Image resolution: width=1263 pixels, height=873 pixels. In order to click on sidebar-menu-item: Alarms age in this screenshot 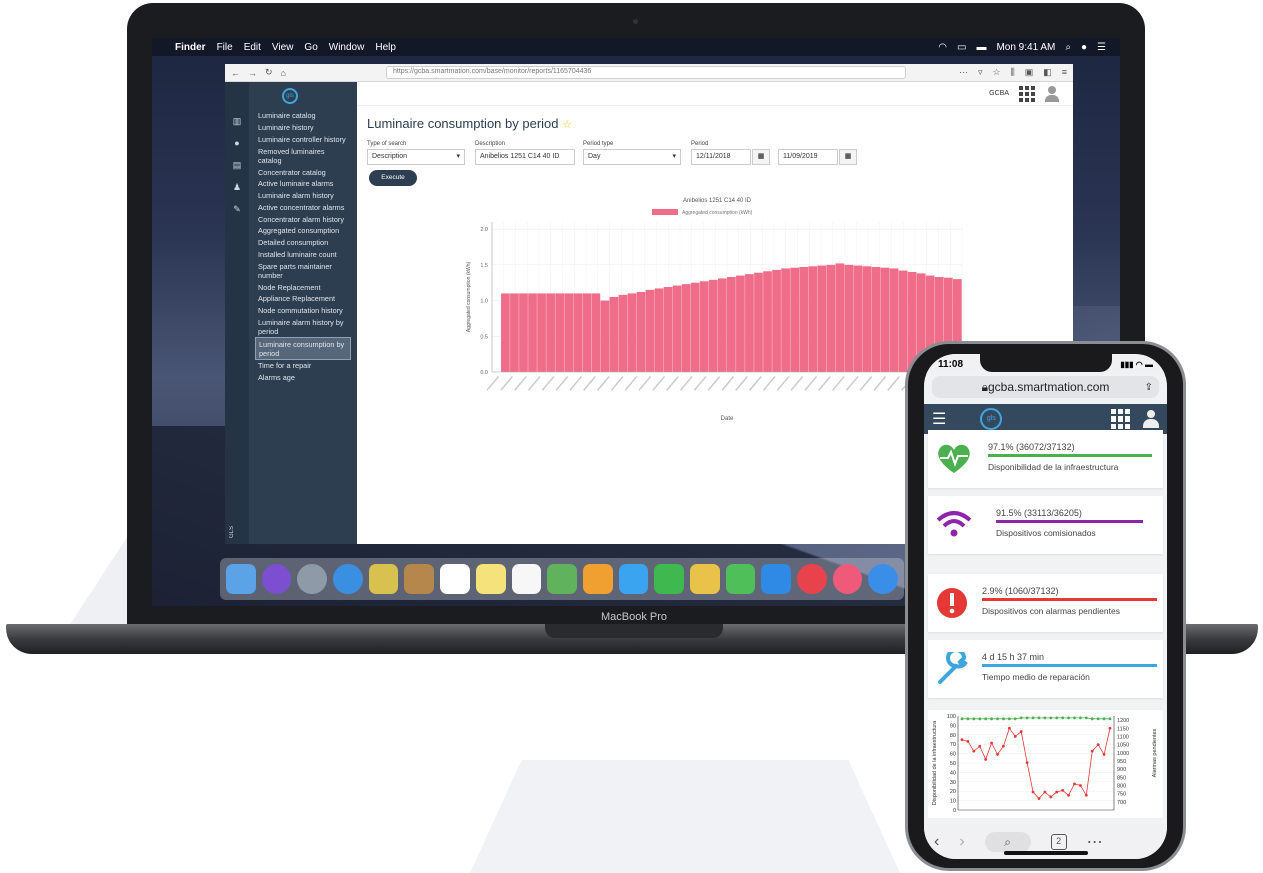, I will do `click(303, 378)`.